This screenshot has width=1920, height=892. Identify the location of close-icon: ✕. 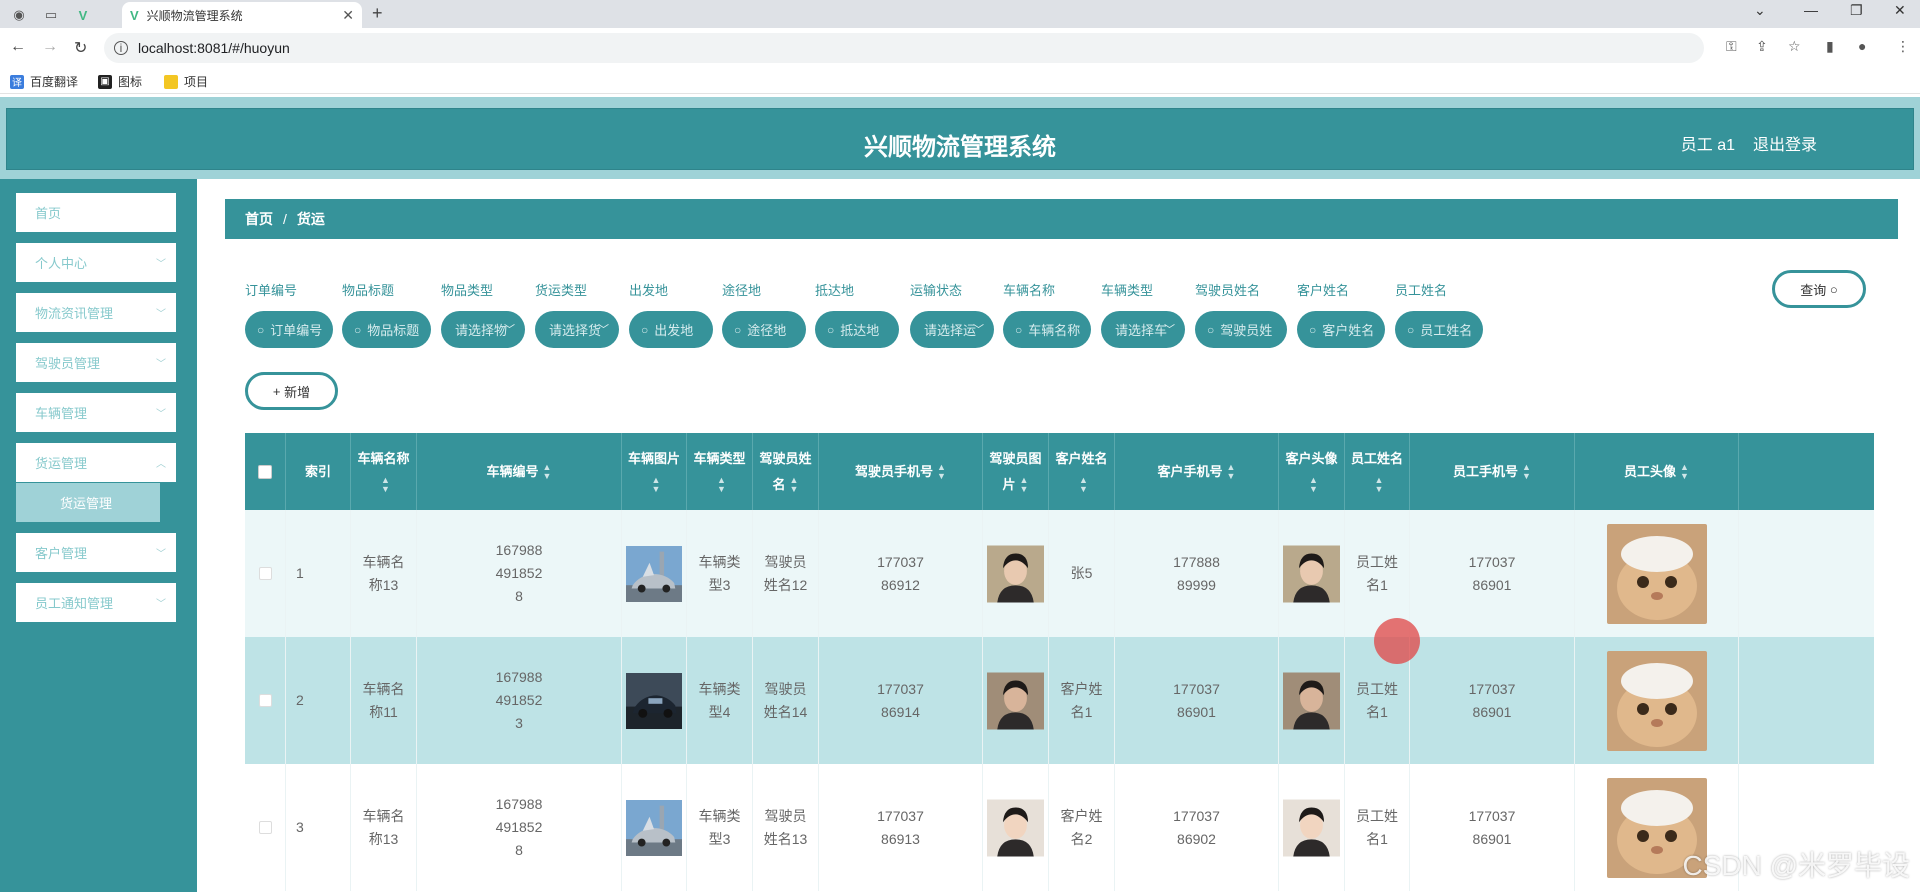
(348, 15).